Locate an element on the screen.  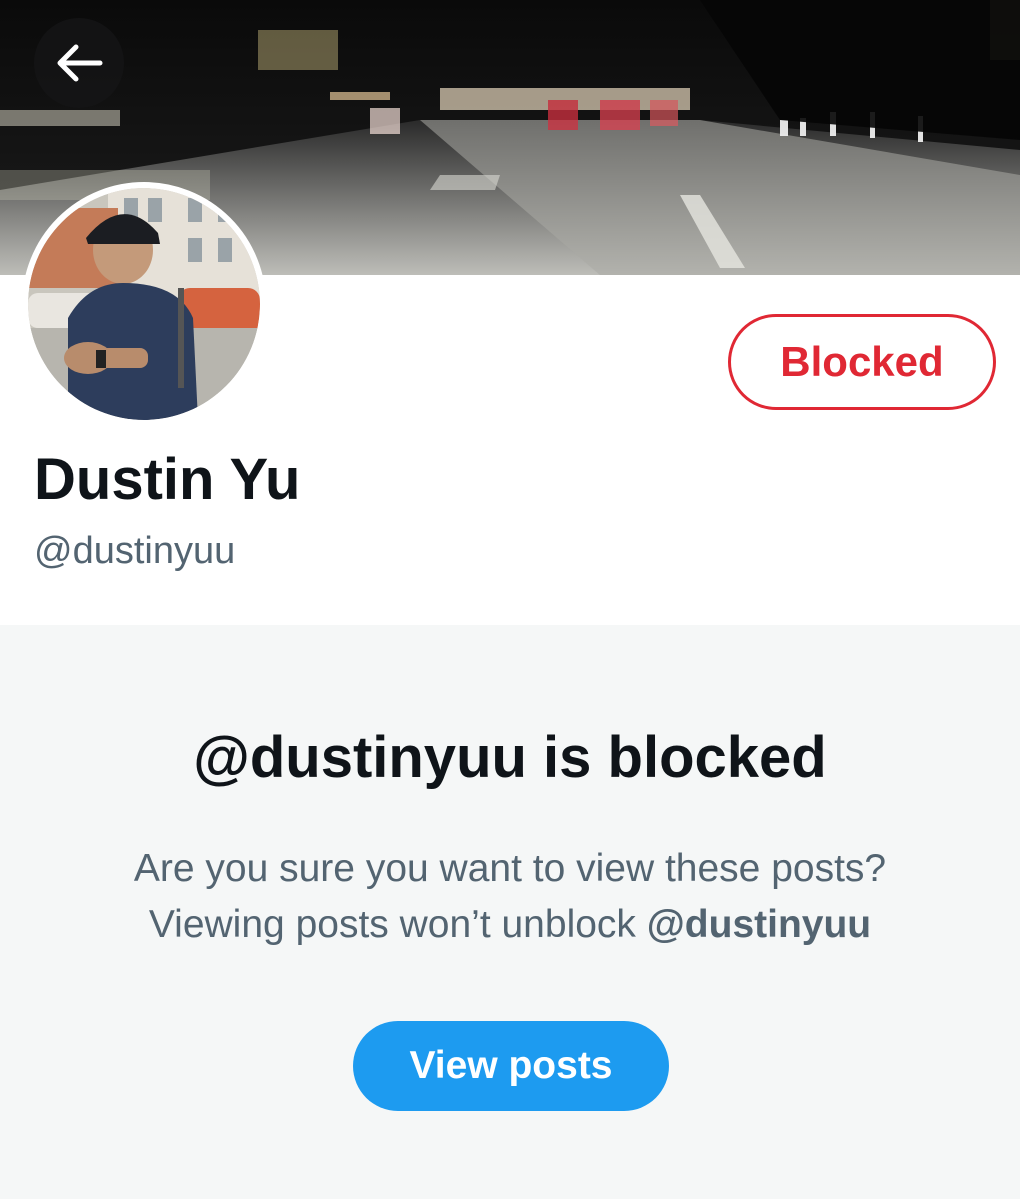
arrow-left-icon is located at coordinates (80, 63).